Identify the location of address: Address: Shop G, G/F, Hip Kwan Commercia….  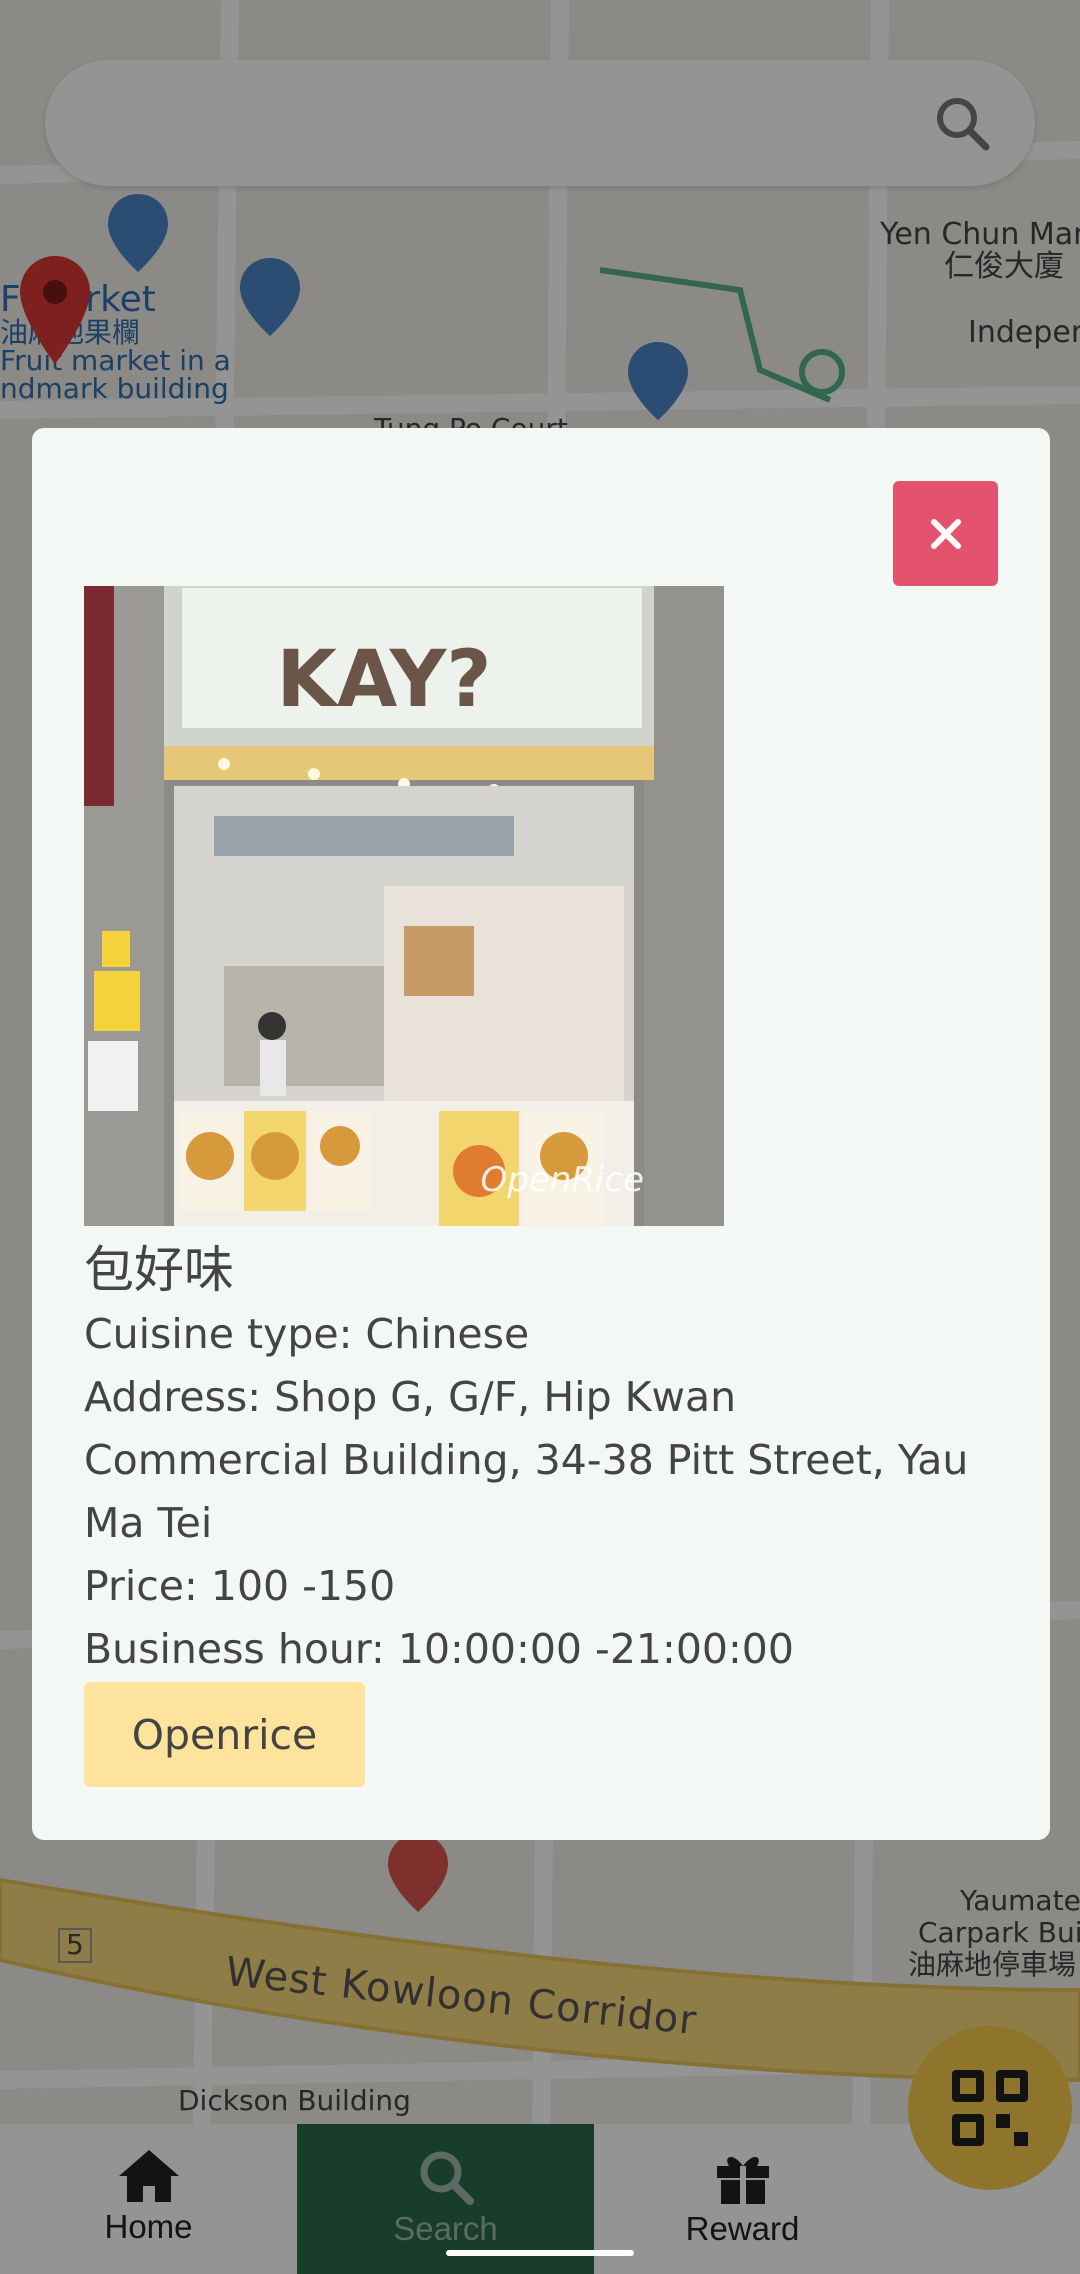
(526, 1460).